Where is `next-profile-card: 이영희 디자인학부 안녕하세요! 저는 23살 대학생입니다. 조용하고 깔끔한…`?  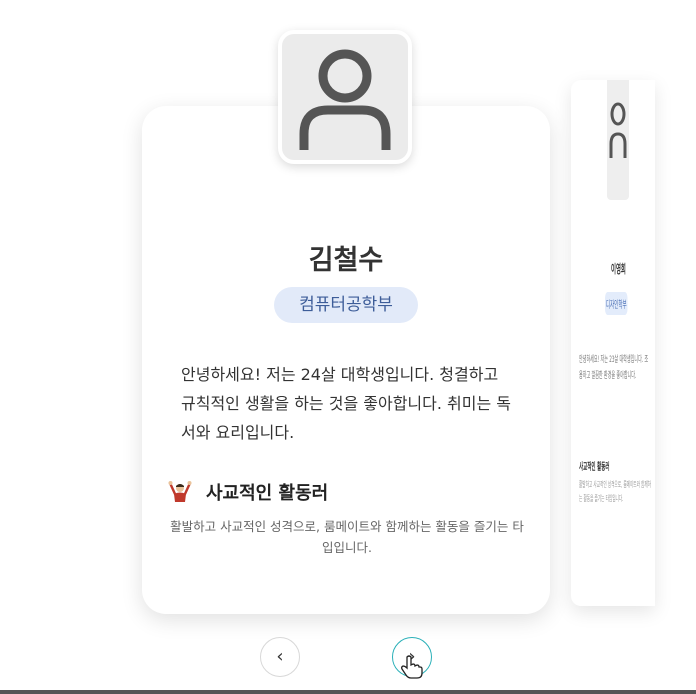 next-profile-card: 이영희 디자인학부 안녕하세요! 저는 23살 대학생입니다. 조용하고 깔끔한… is located at coordinates (613, 343).